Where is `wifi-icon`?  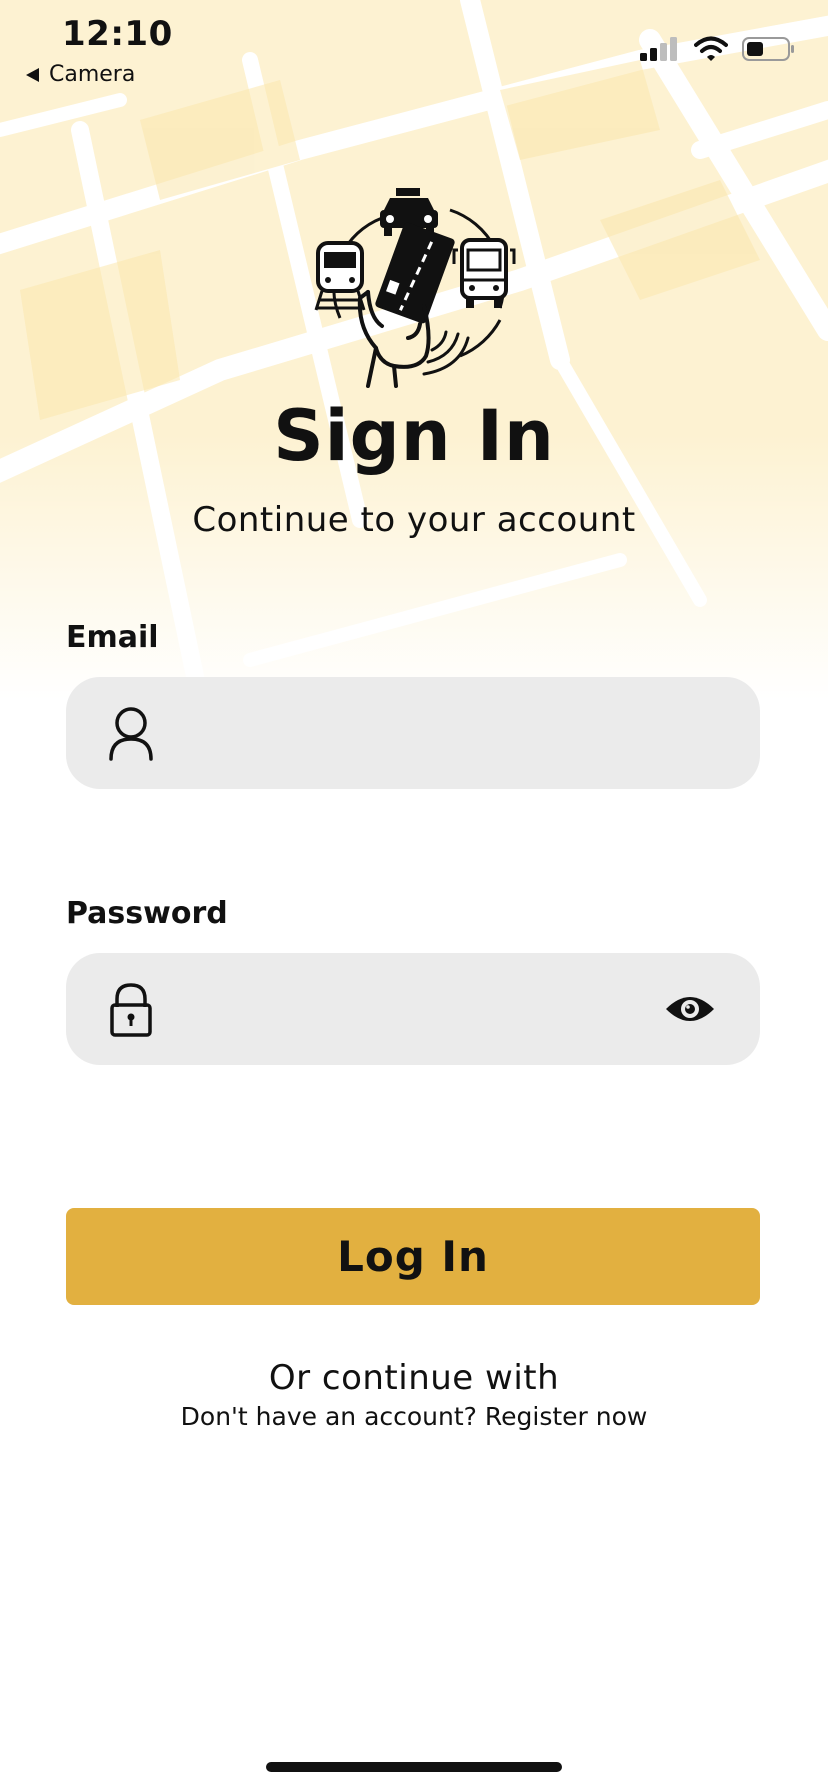 wifi-icon is located at coordinates (711, 48).